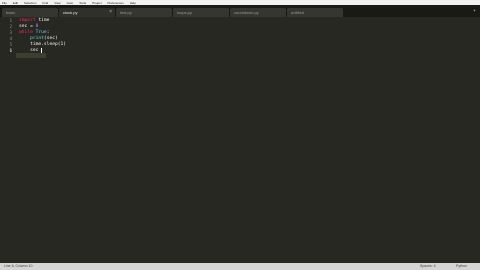 The height and width of the screenshot is (270, 480). I want to click on code-text: sec =, so click(27, 26).